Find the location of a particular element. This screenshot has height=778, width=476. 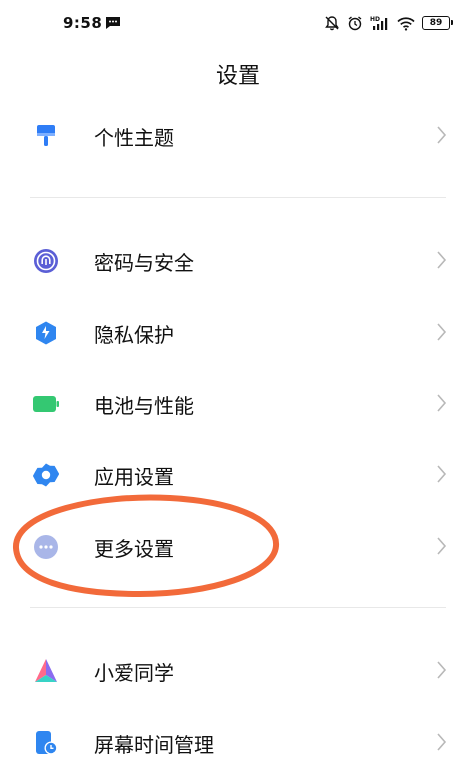

battery-level: 89 is located at coordinates (436, 23).